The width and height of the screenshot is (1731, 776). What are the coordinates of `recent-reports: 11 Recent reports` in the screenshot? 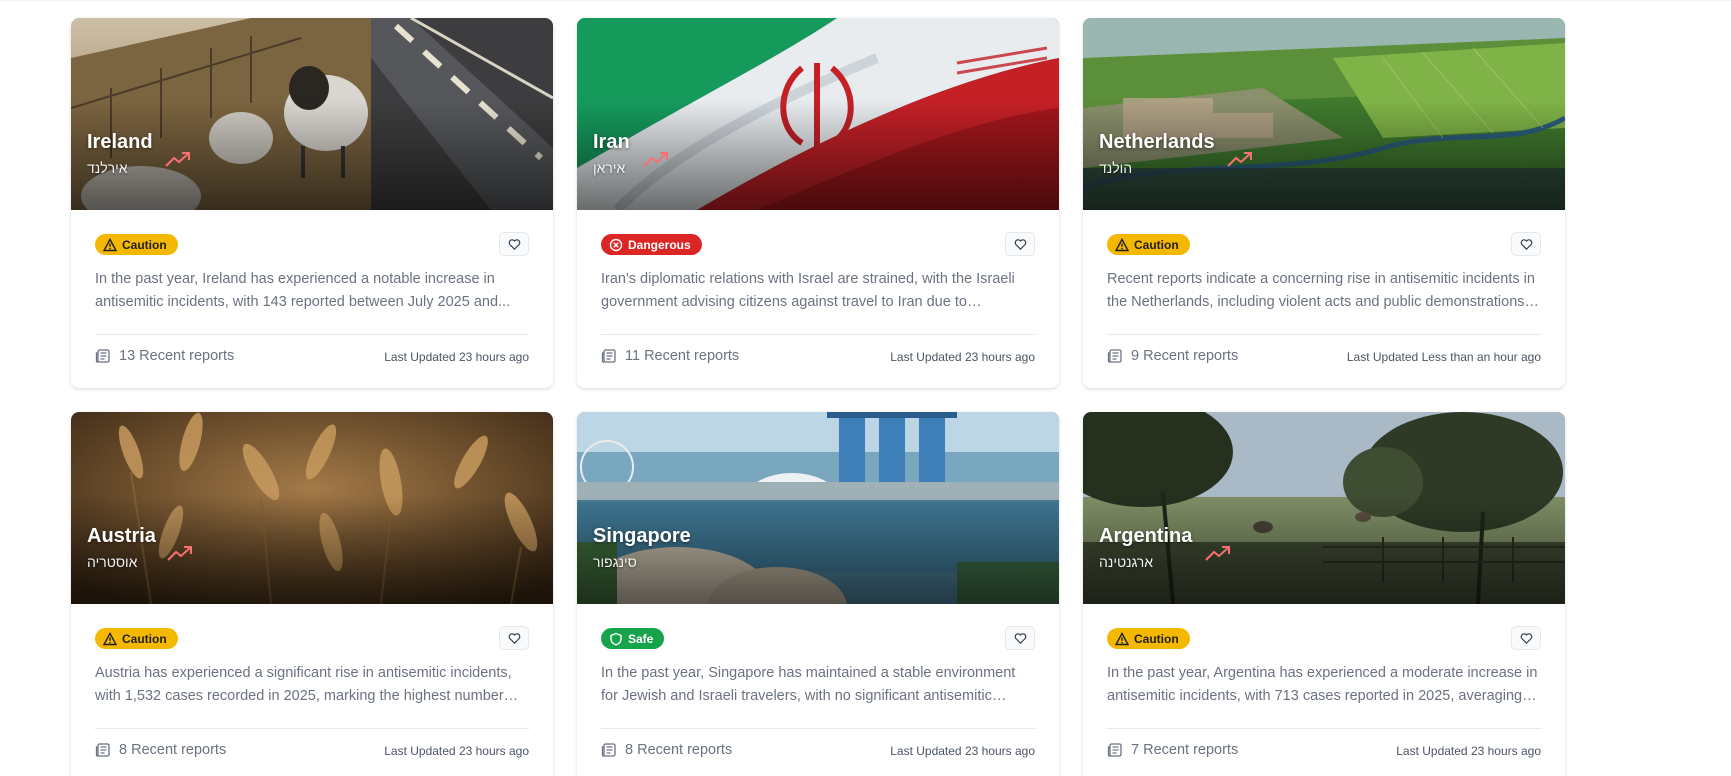 It's located at (670, 356).